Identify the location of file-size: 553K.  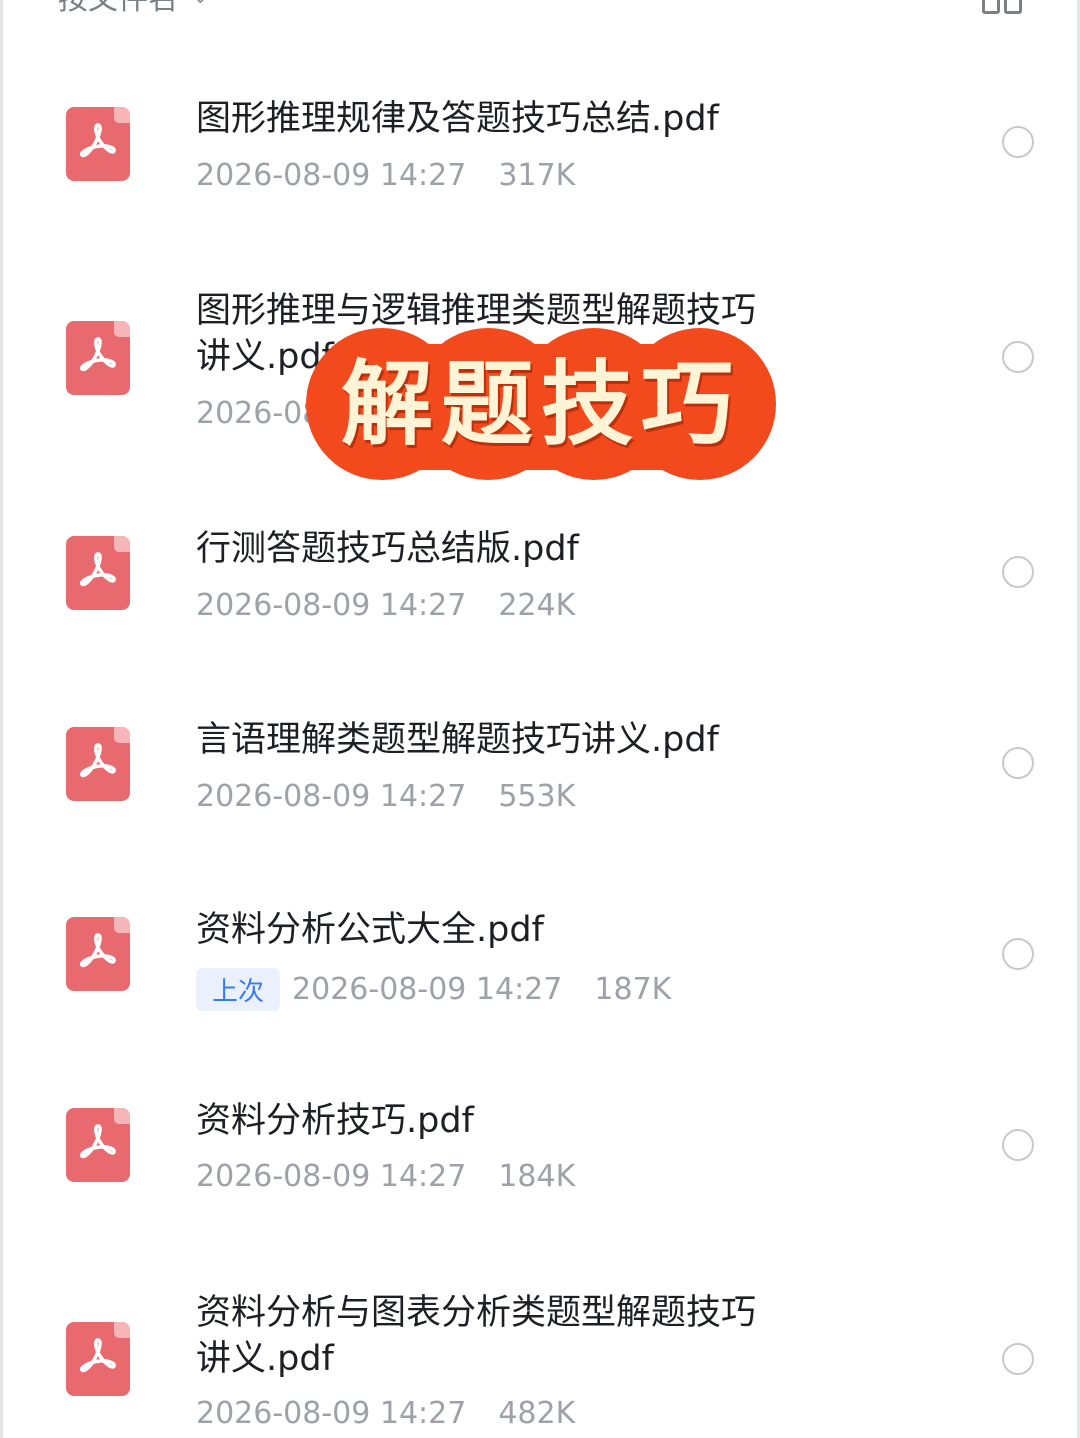
(537, 796).